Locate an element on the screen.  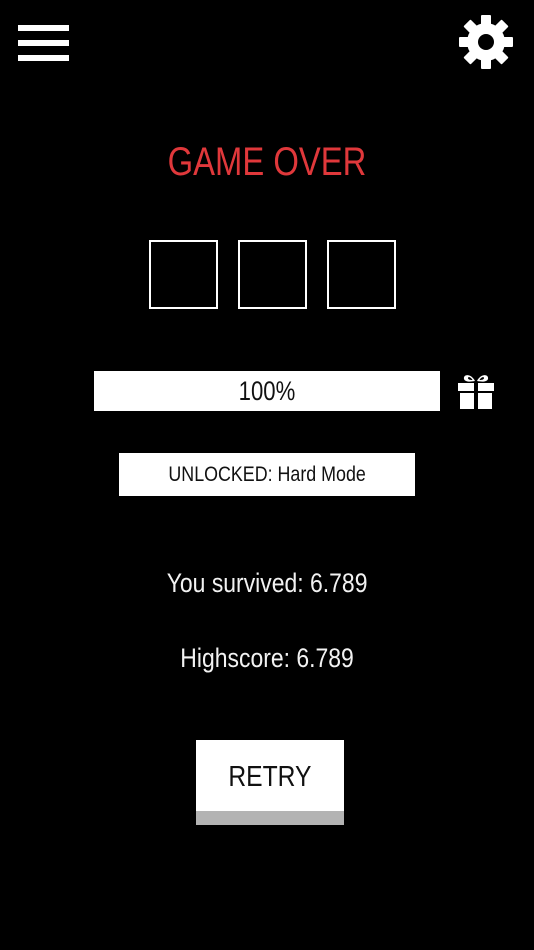
highscore: Highscore: 6.789 is located at coordinates (267, 658).